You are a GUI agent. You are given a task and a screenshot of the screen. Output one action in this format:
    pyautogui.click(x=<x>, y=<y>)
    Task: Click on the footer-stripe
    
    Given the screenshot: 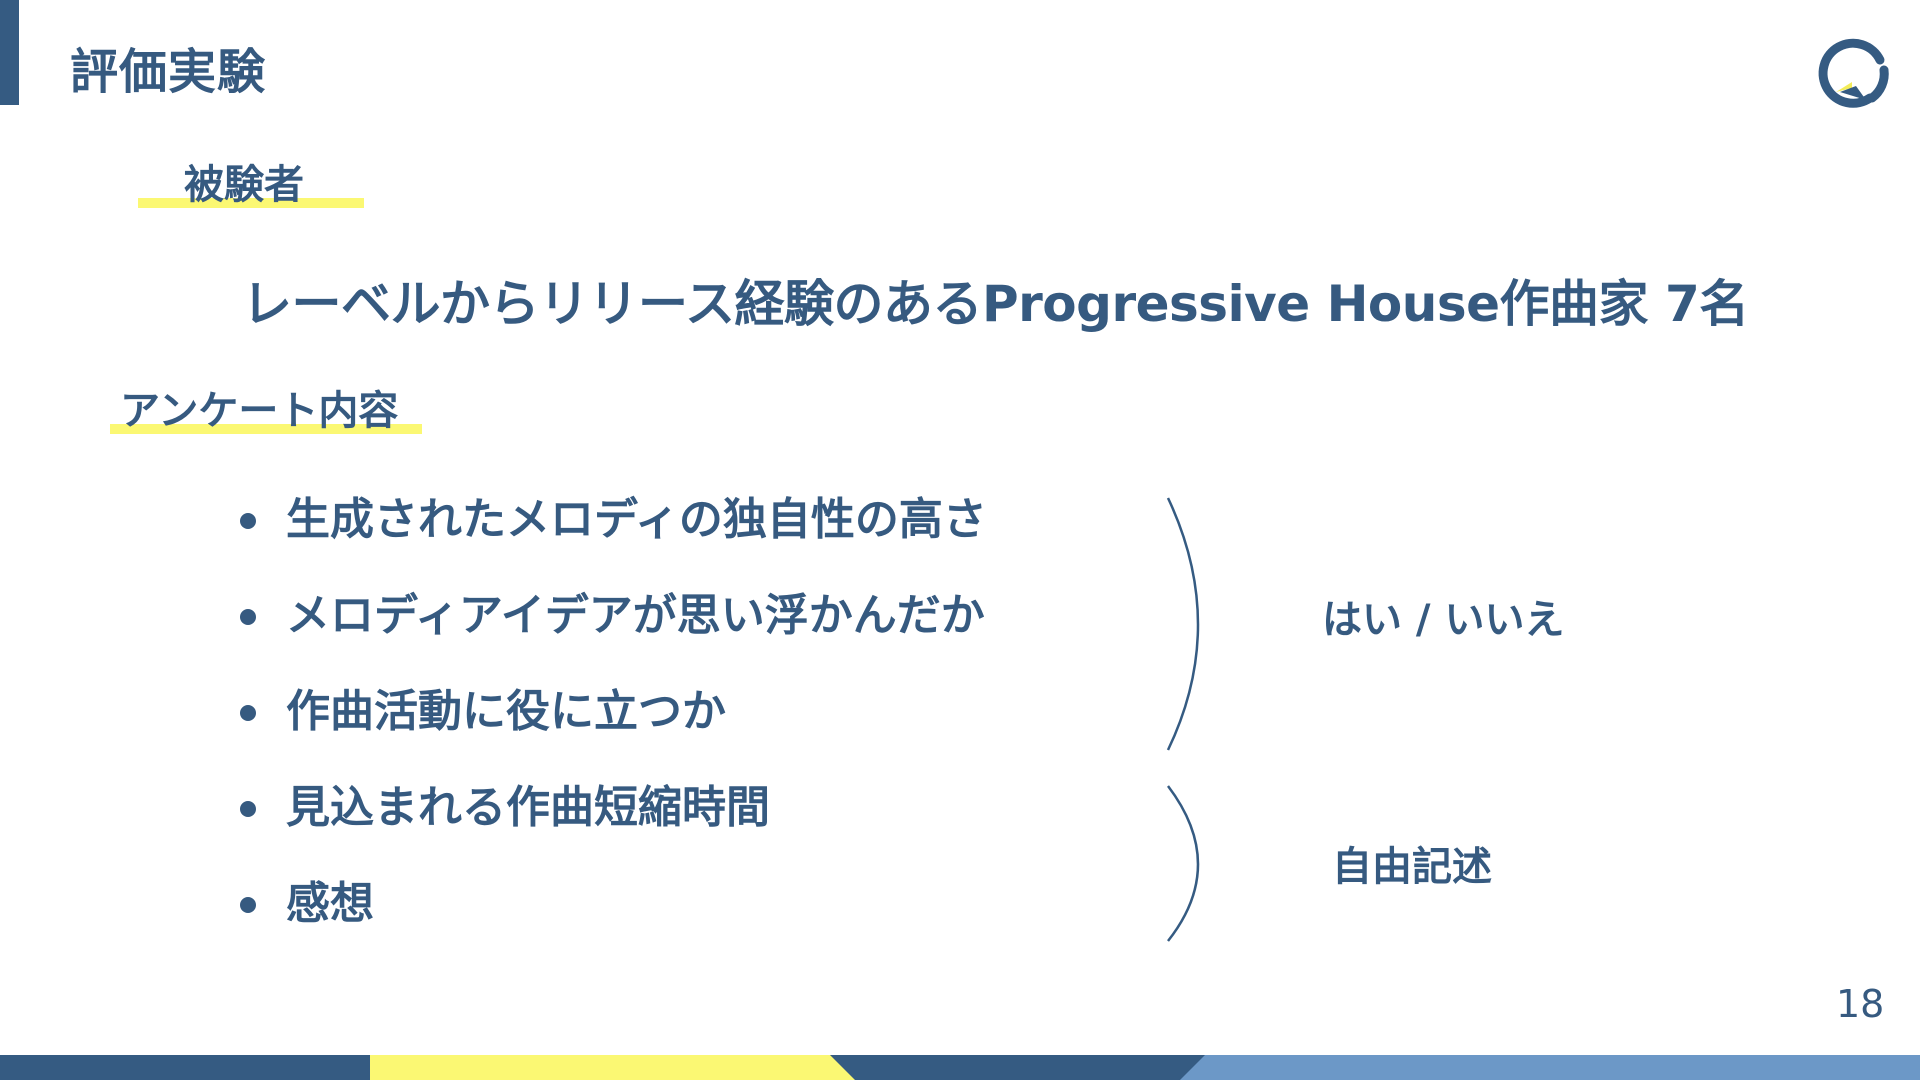 What is the action you would take?
    pyautogui.click(x=960, y=1067)
    